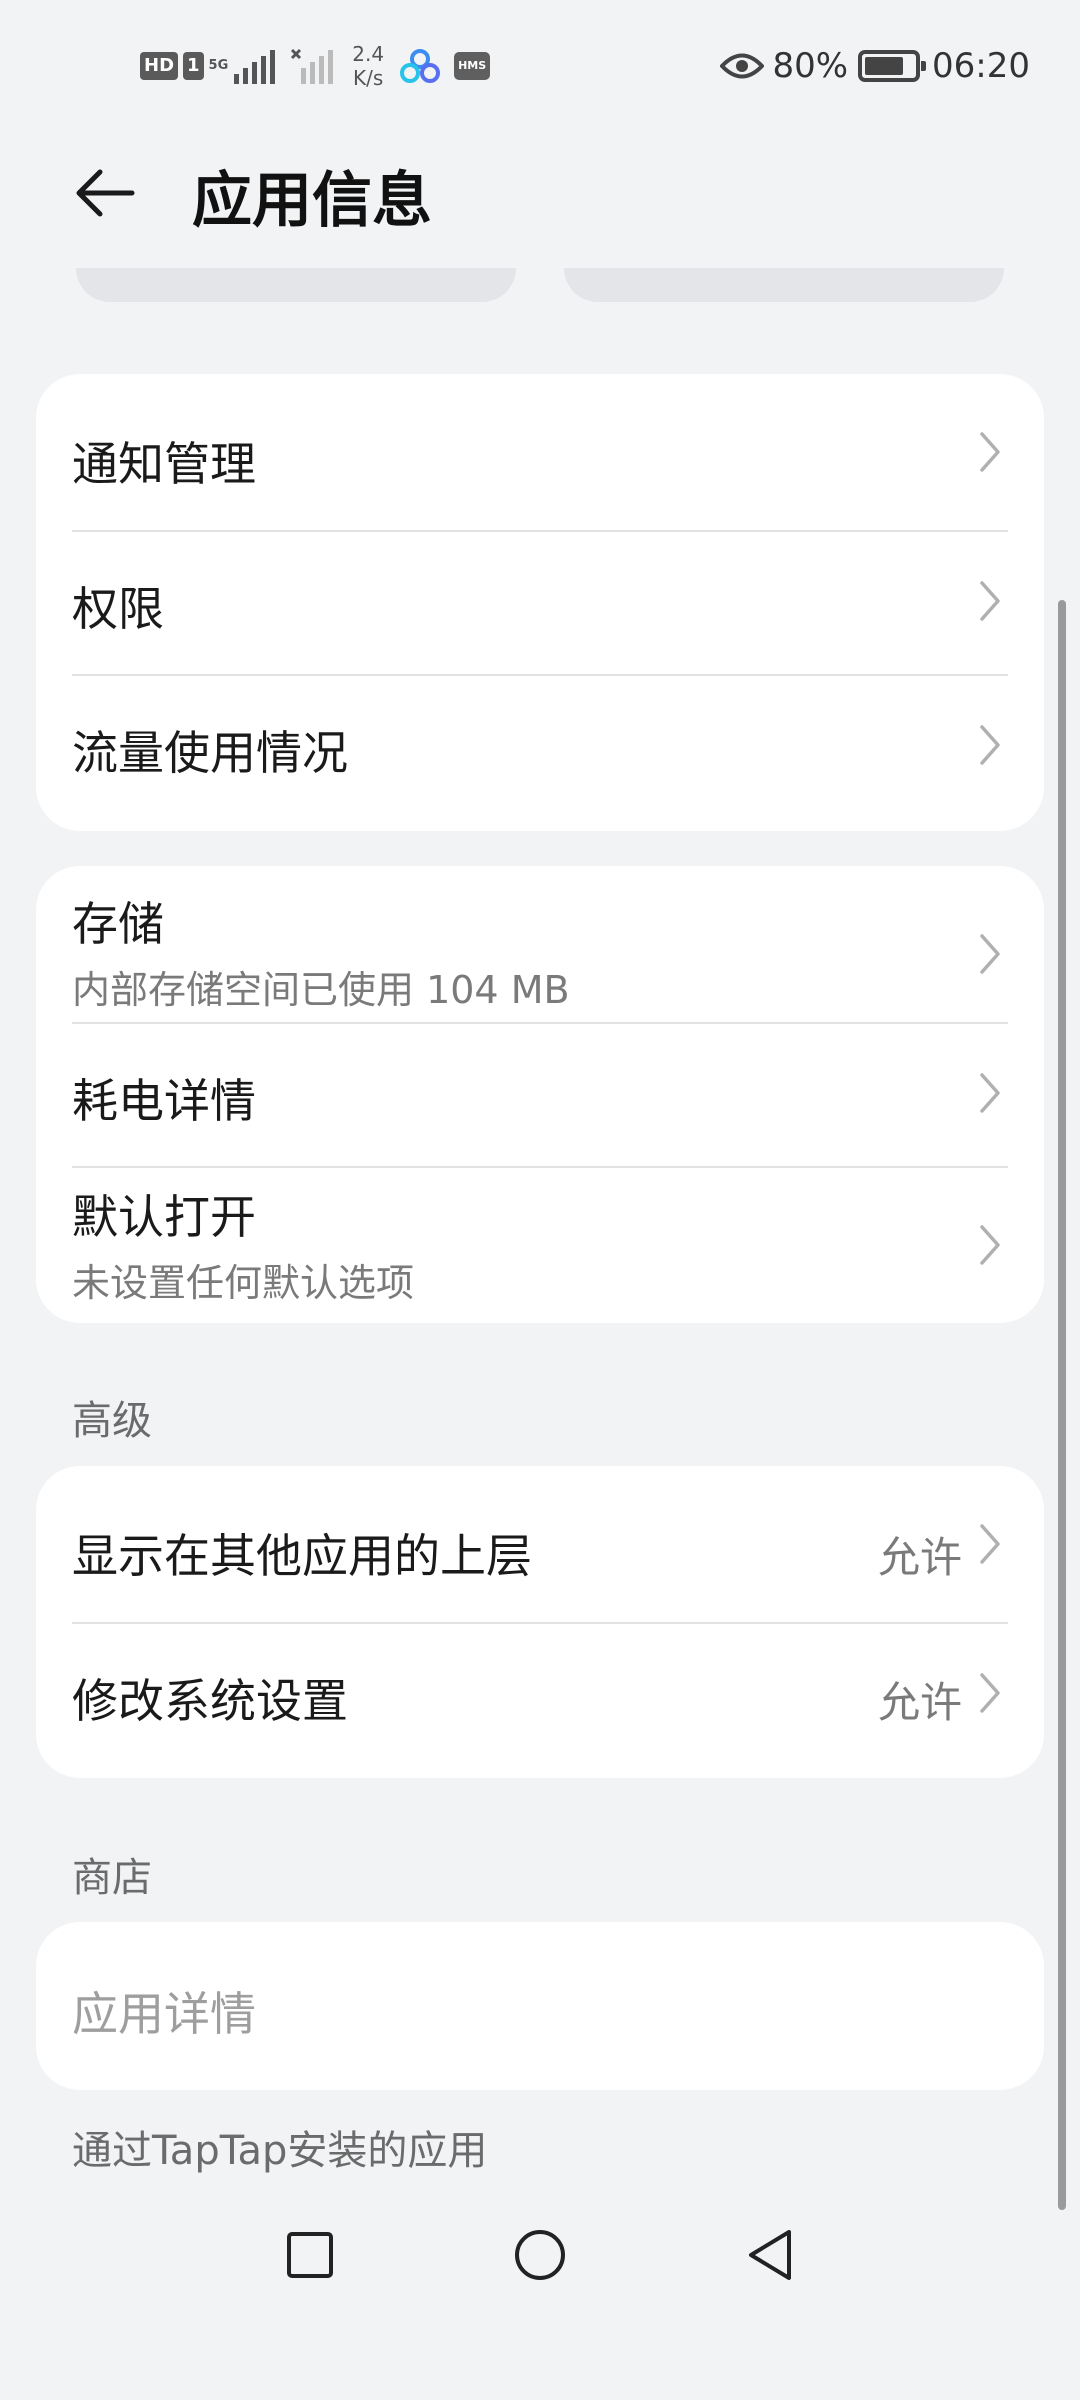  Describe the element at coordinates (472, 66) in the screenshot. I see `hms-icon: HMS` at that location.